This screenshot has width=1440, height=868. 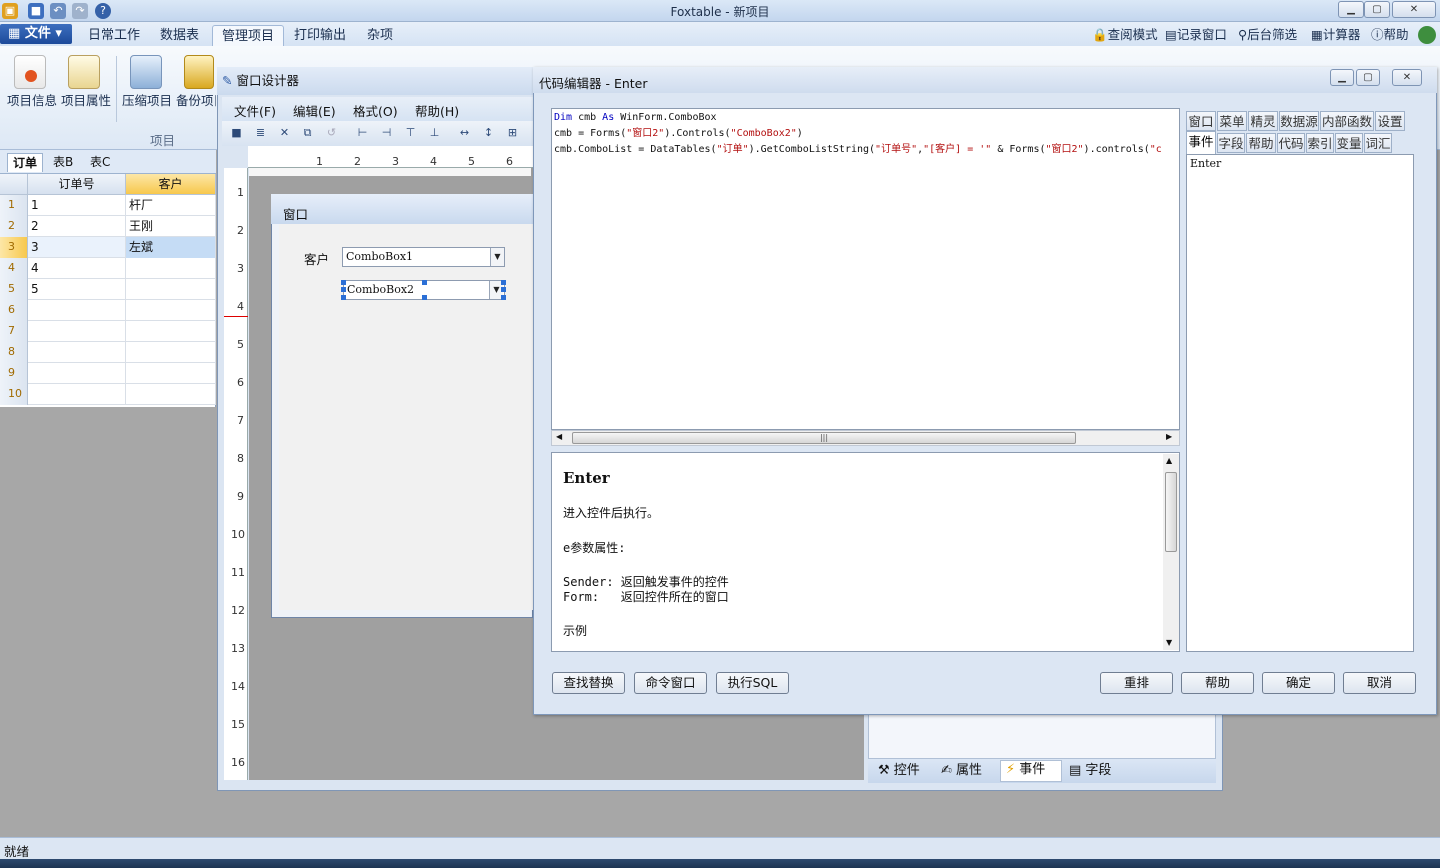 I want to click on designer-menu-file: 文件(F), so click(x=255, y=110).